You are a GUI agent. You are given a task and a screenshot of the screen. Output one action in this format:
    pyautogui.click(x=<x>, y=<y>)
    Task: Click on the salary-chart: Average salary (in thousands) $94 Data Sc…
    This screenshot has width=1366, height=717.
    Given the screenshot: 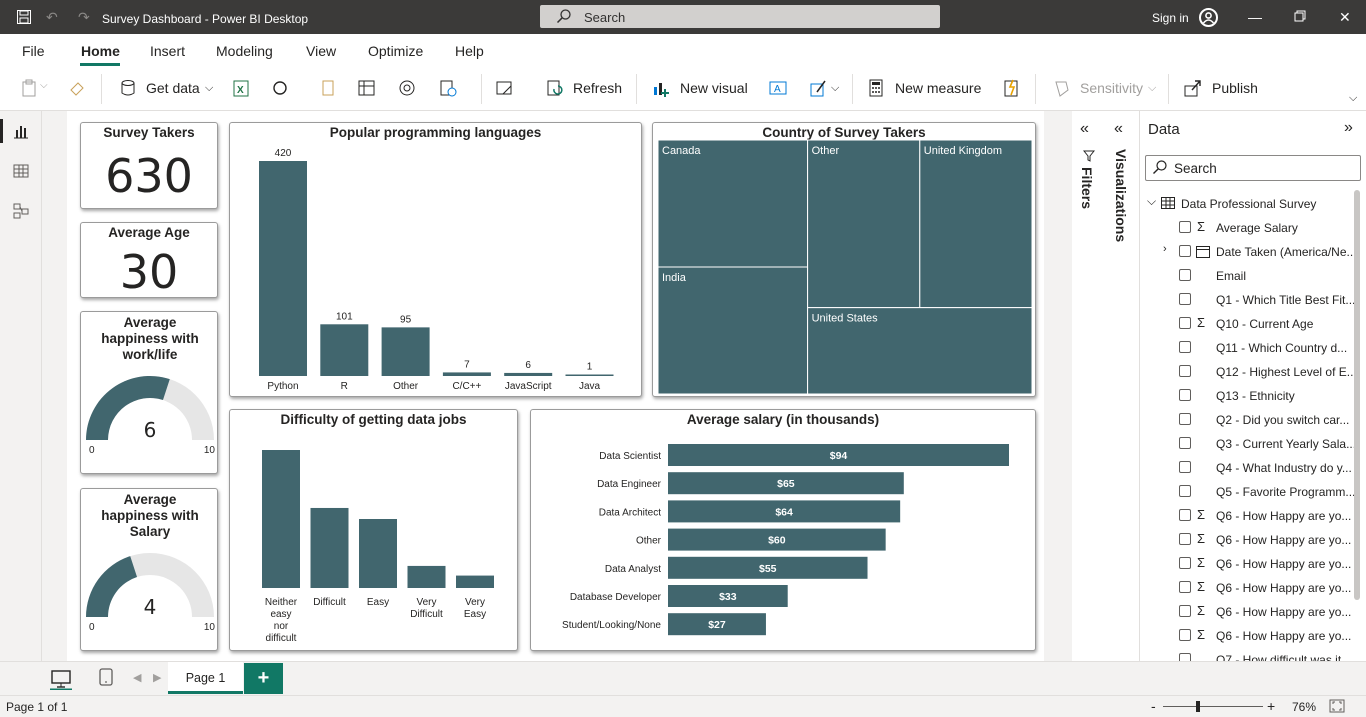 What is the action you would take?
    pyautogui.click(x=783, y=530)
    